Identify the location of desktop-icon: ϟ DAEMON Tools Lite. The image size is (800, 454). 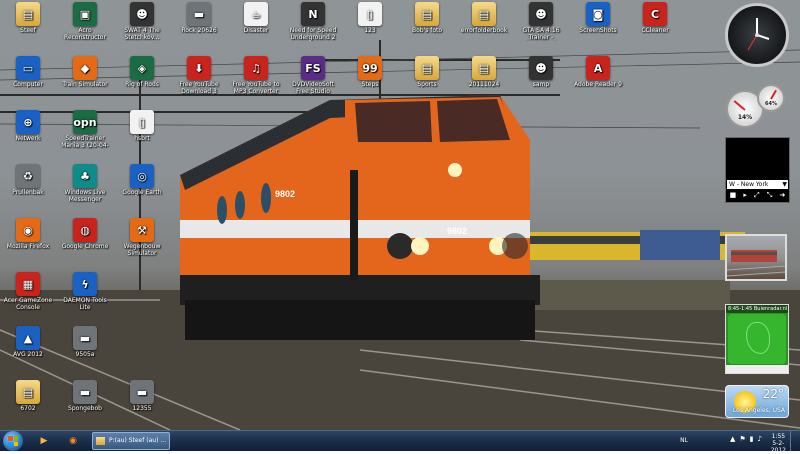
(85, 300).